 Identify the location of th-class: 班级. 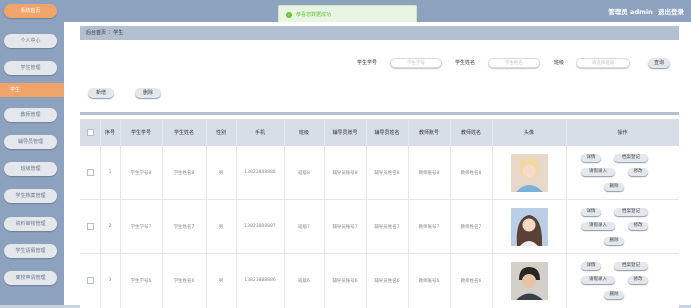
(304, 132).